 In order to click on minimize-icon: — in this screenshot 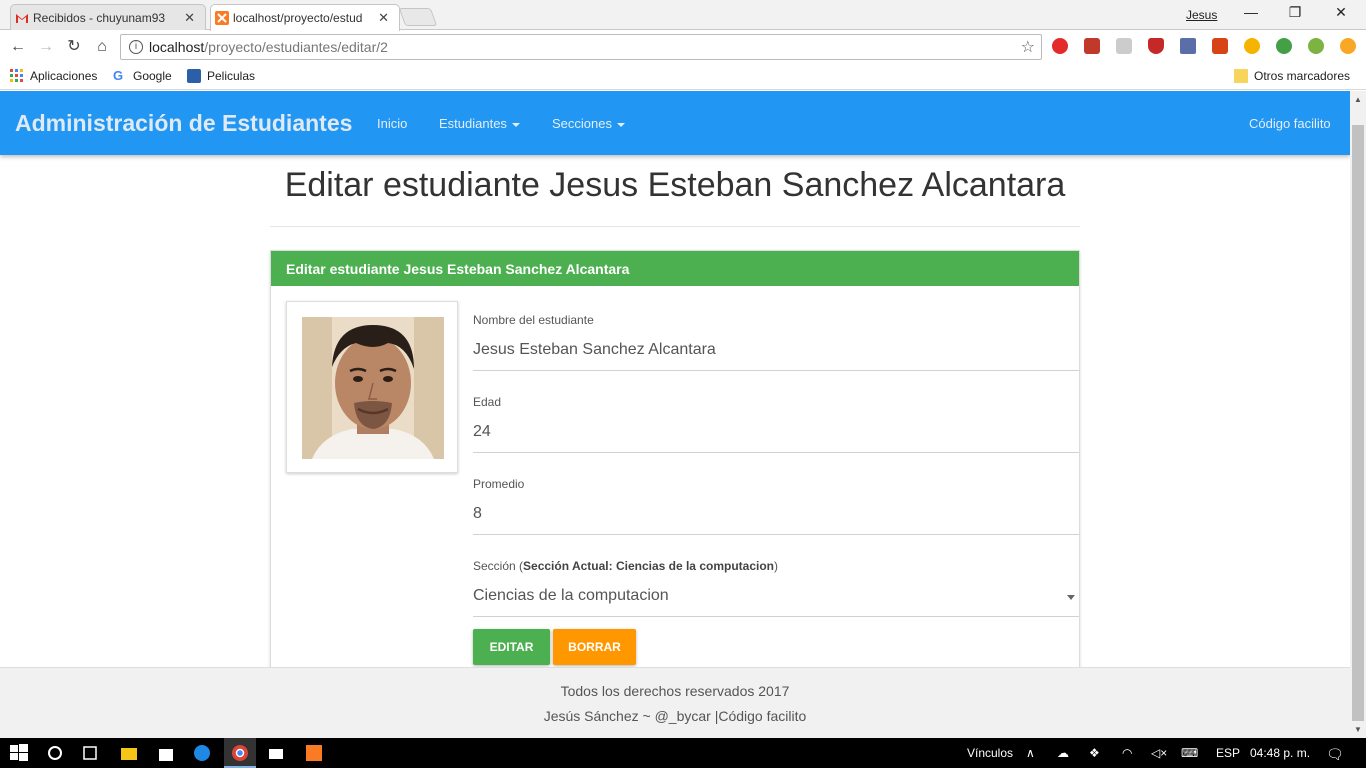, I will do `click(1251, 12)`.